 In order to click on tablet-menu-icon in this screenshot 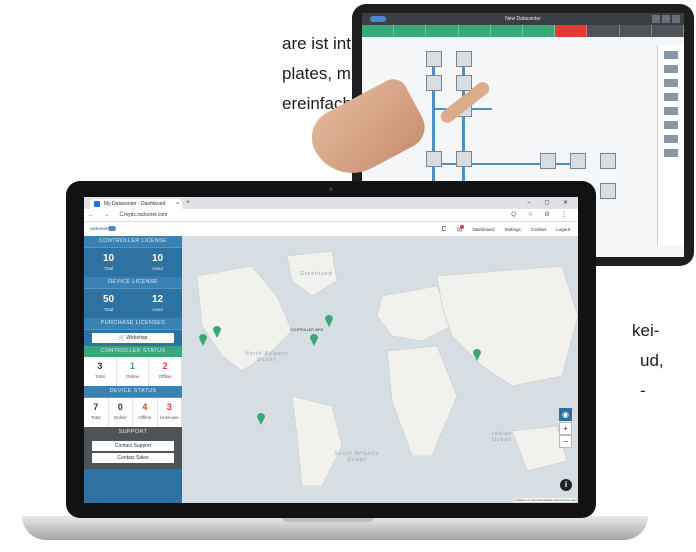, I will do `click(676, 19)`.